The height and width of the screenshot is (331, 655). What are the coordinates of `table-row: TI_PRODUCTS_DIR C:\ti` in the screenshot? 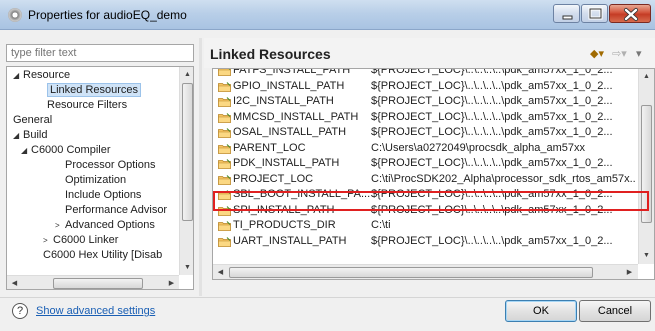 It's located at (425, 225).